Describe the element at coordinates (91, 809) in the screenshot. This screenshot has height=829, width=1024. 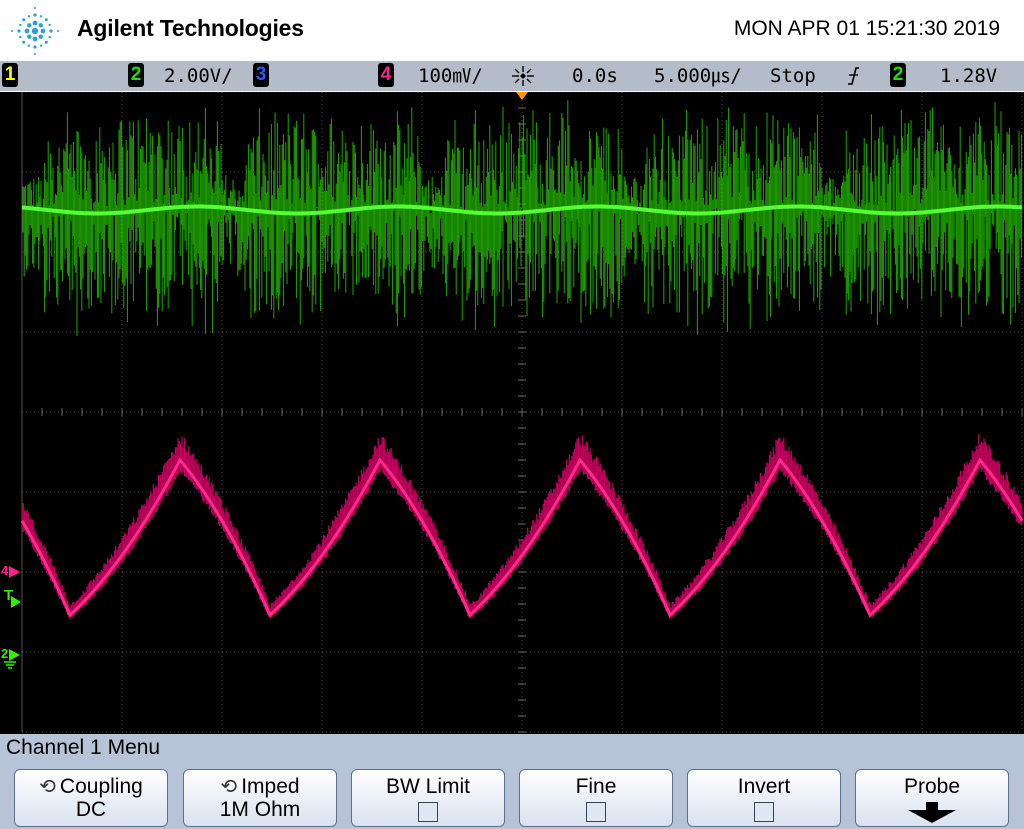
I see `coupling-value: DC` at that location.